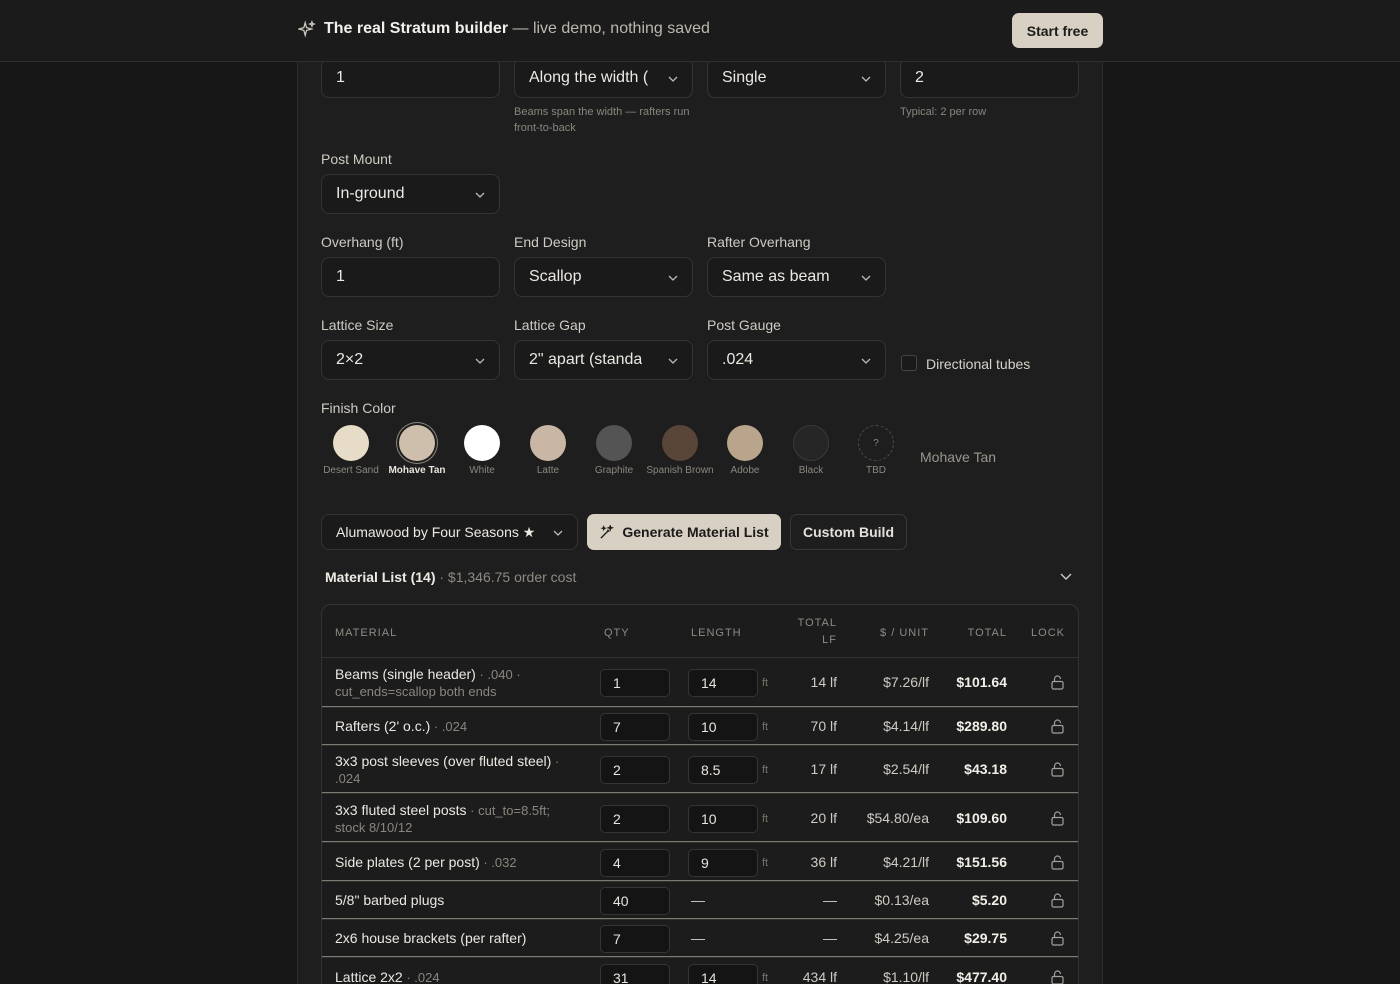  Describe the element at coordinates (819, 976) in the screenshot. I see `total-lf: 434 lf` at that location.